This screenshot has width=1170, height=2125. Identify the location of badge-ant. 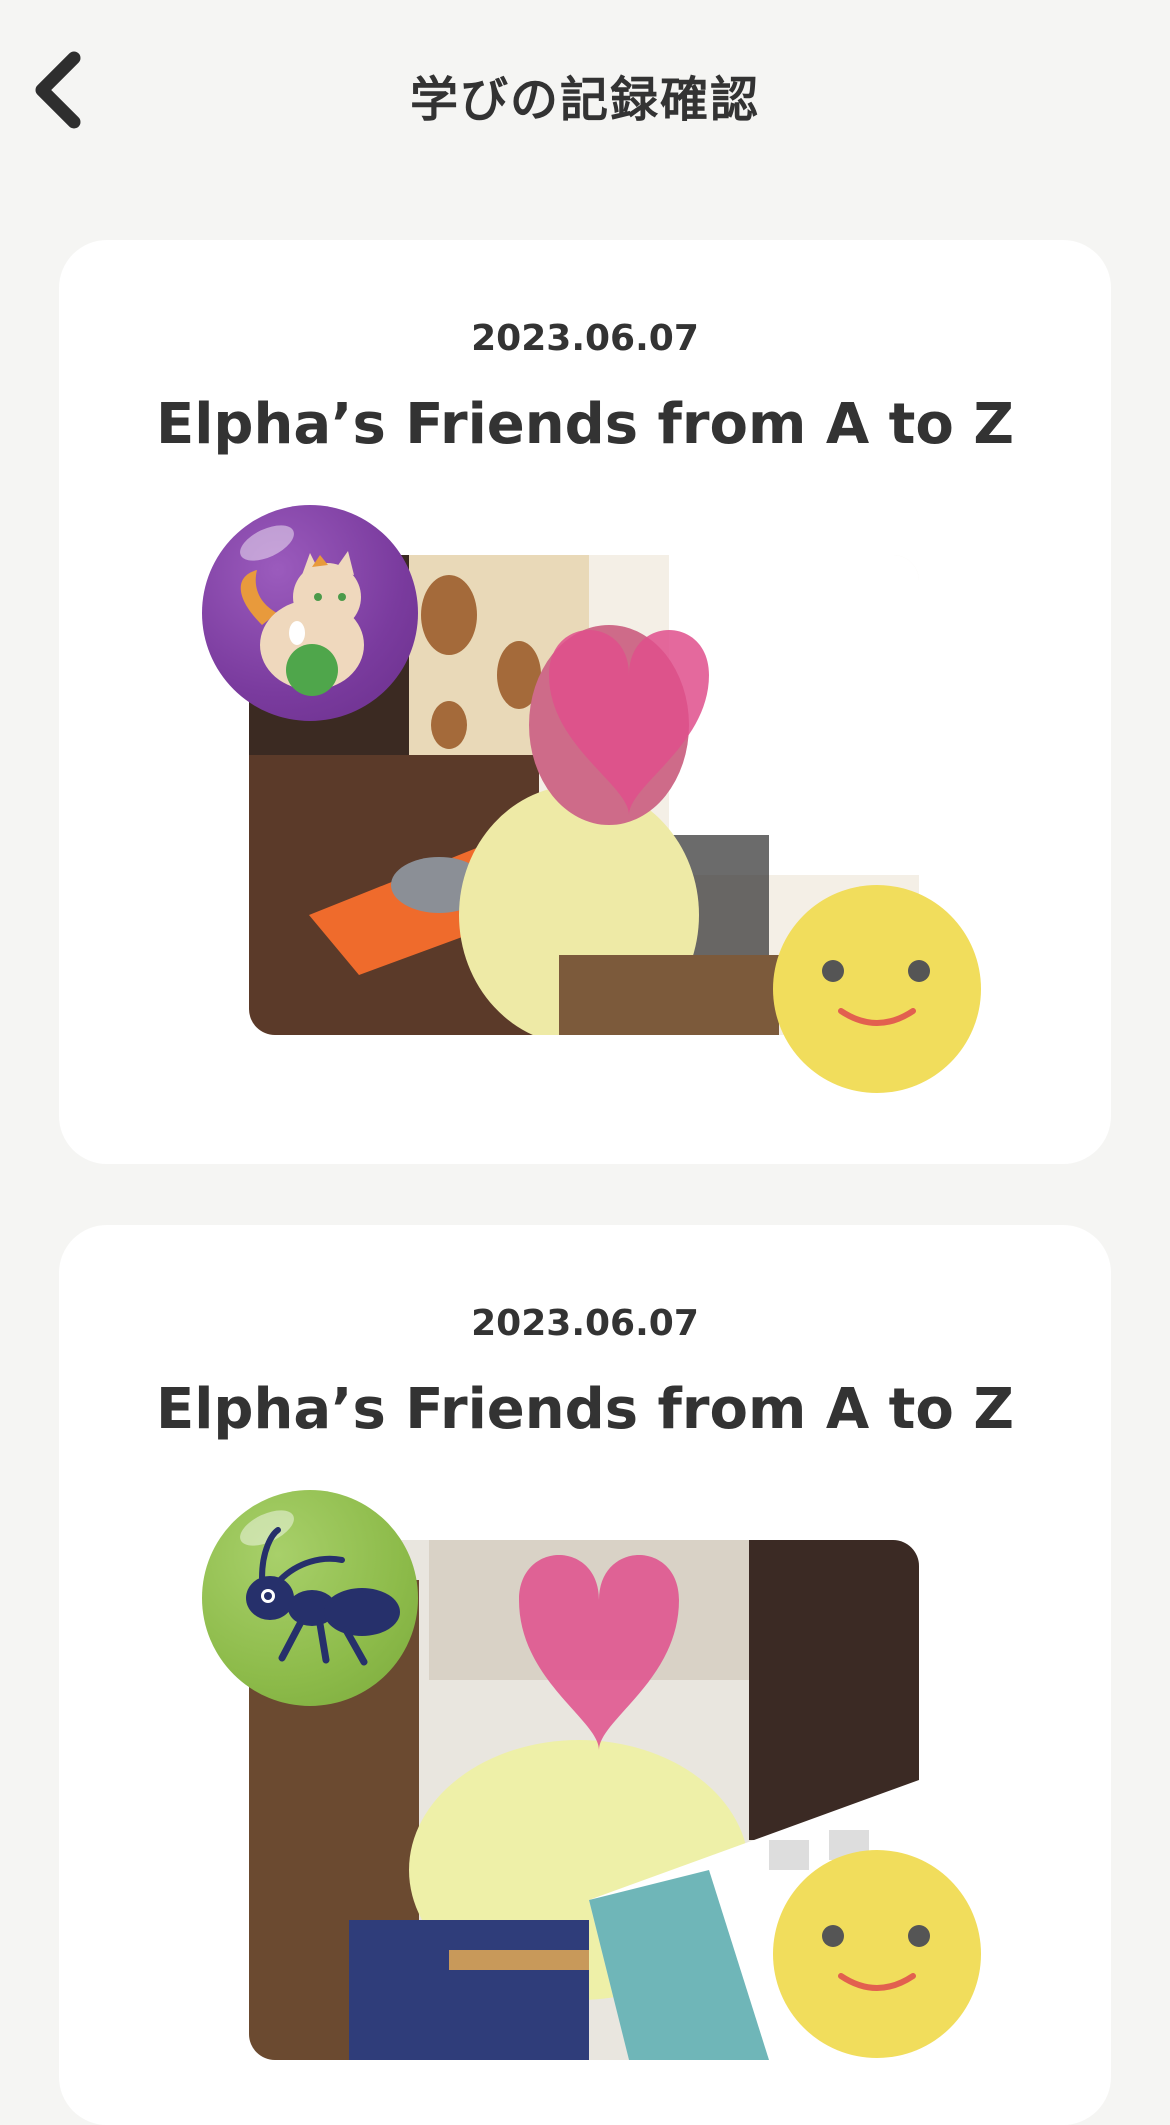
(310, 1598).